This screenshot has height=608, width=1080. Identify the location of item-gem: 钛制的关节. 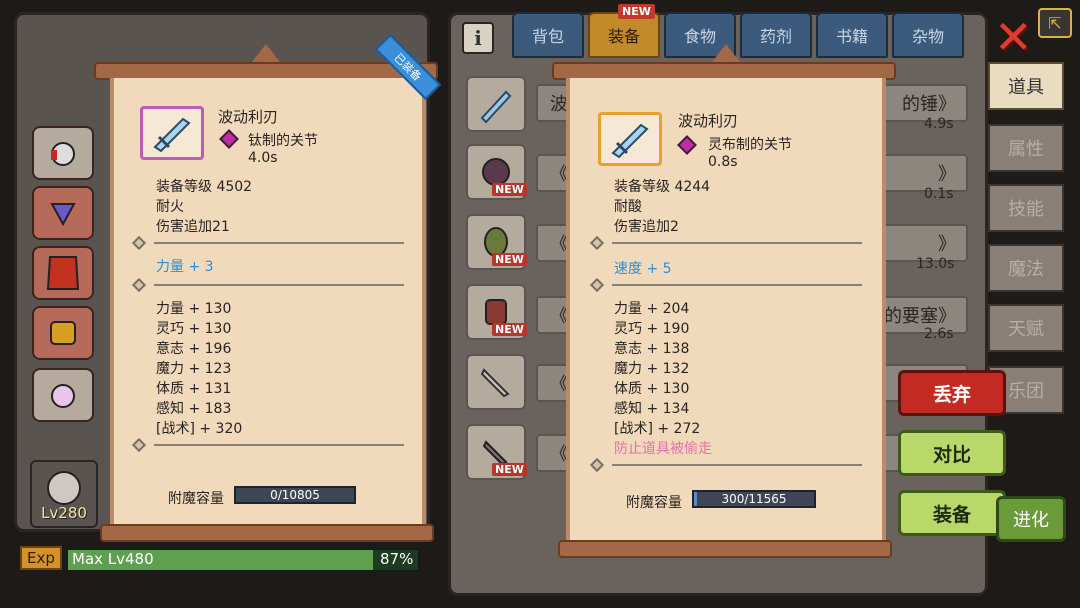
(283, 141).